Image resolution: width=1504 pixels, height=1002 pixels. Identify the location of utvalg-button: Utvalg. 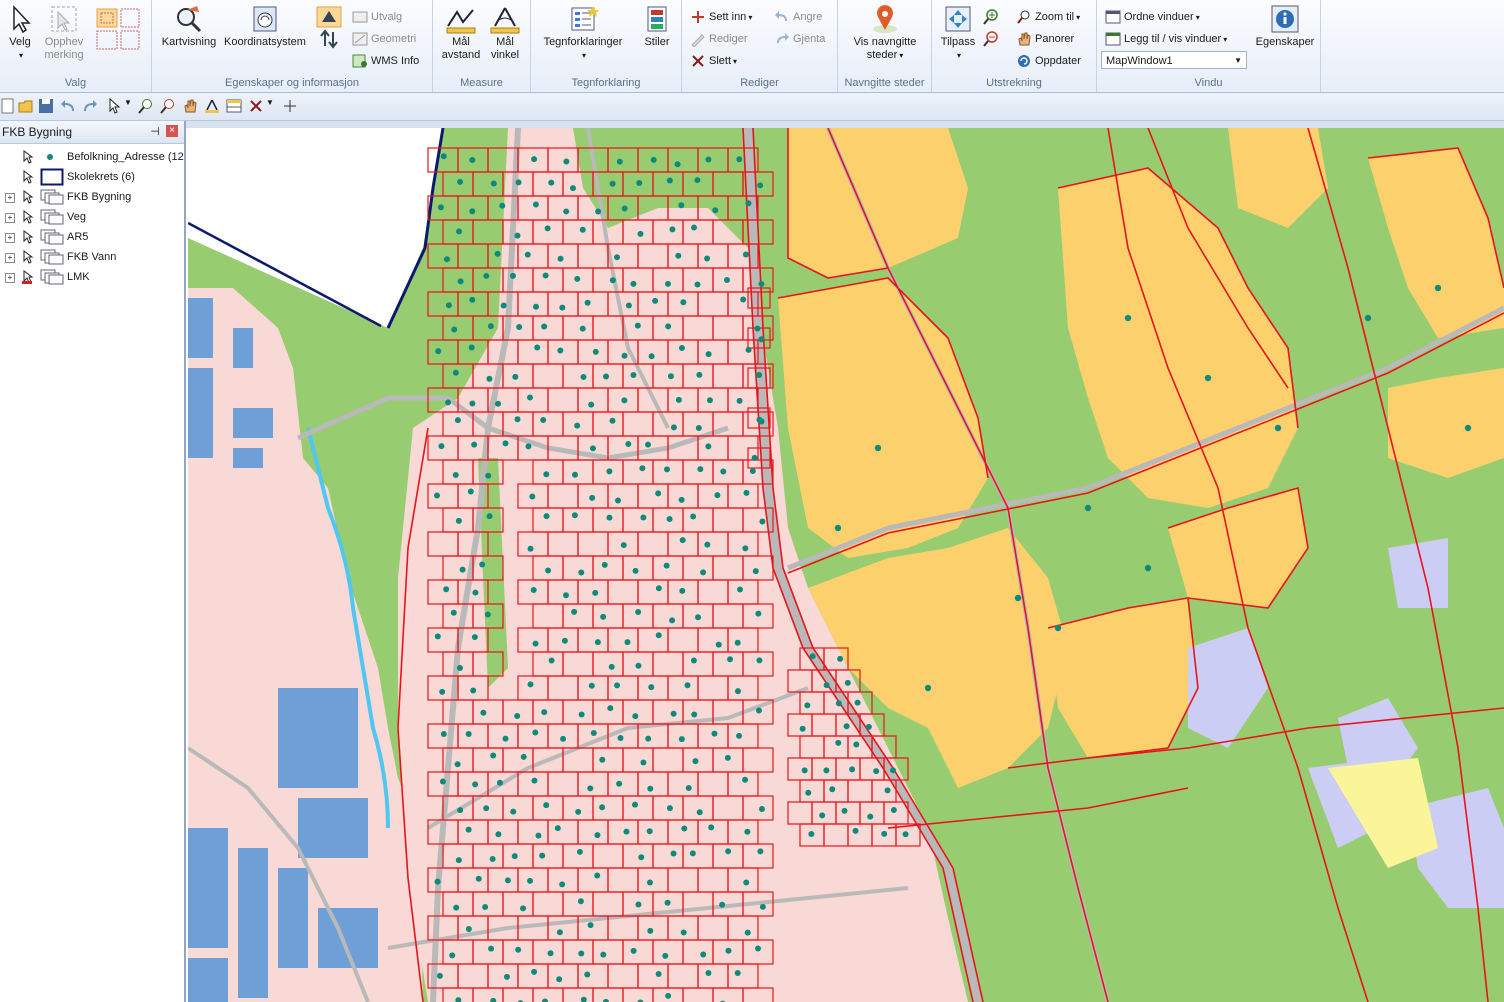
(377, 17).